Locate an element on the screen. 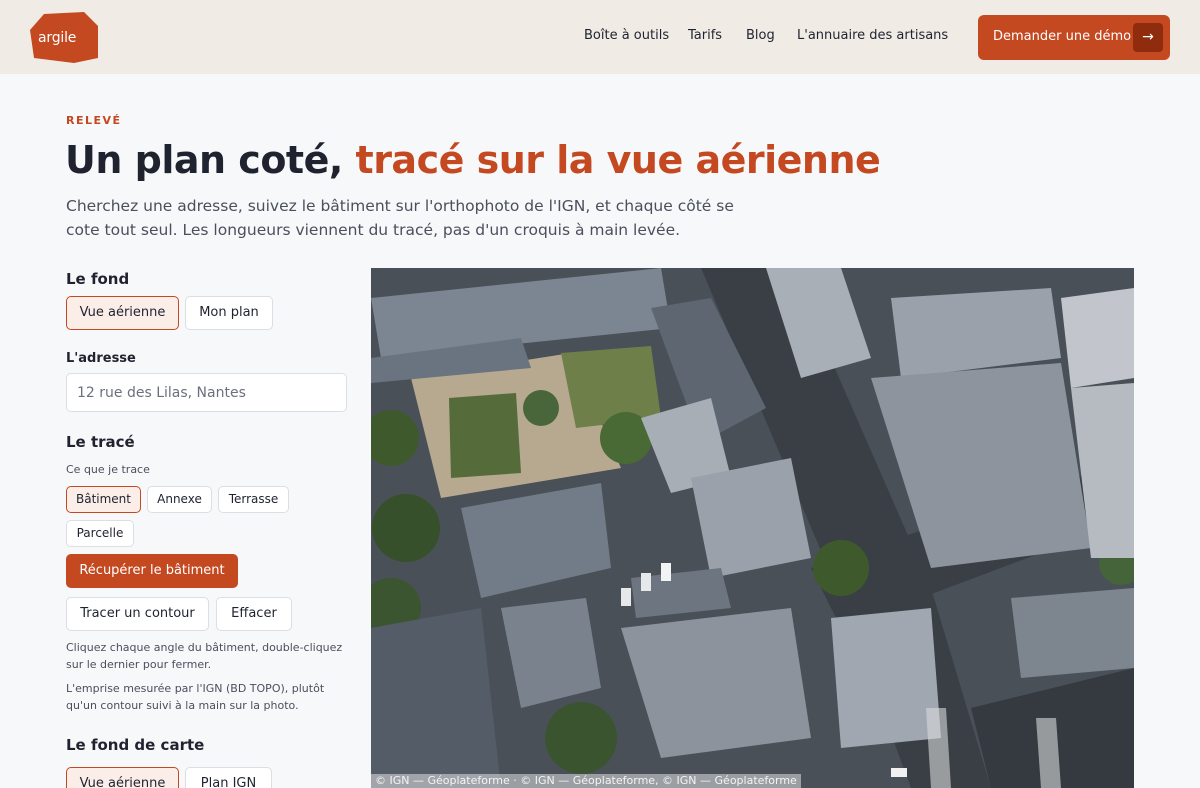 This screenshot has height=788, width=1200. trace-option-parcelle: Parcelle is located at coordinates (100, 533).